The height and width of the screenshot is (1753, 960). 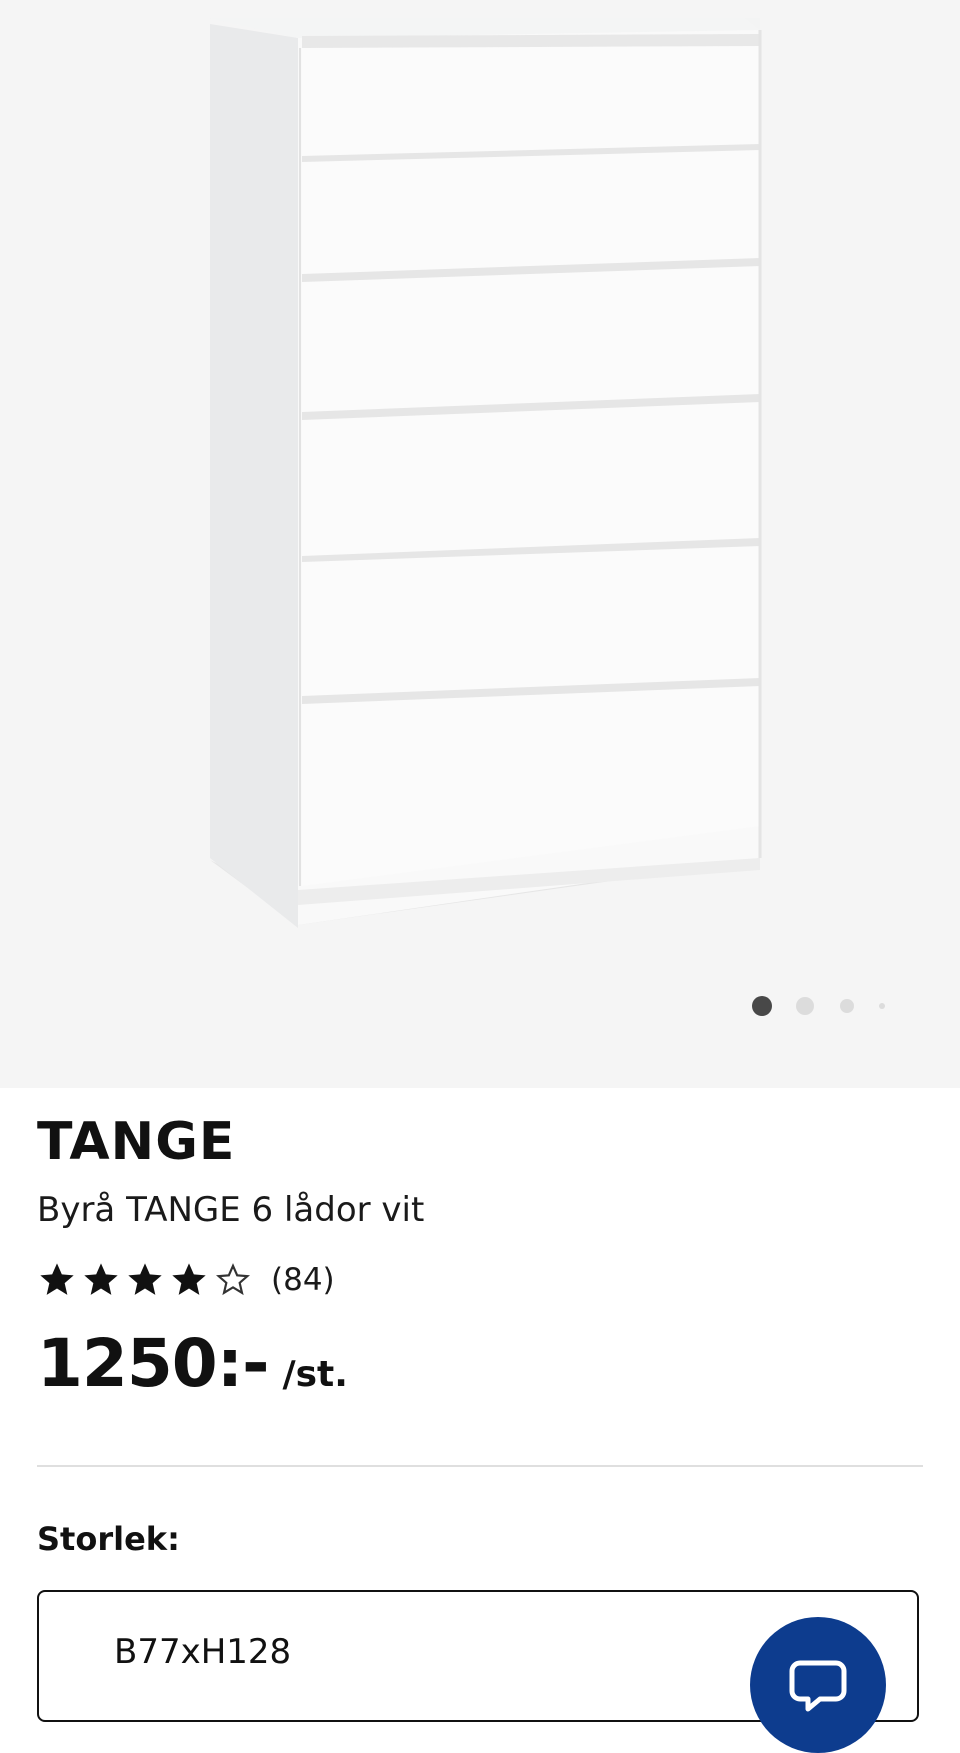 What do you see at coordinates (480, 1466) in the screenshot?
I see `divider` at bounding box center [480, 1466].